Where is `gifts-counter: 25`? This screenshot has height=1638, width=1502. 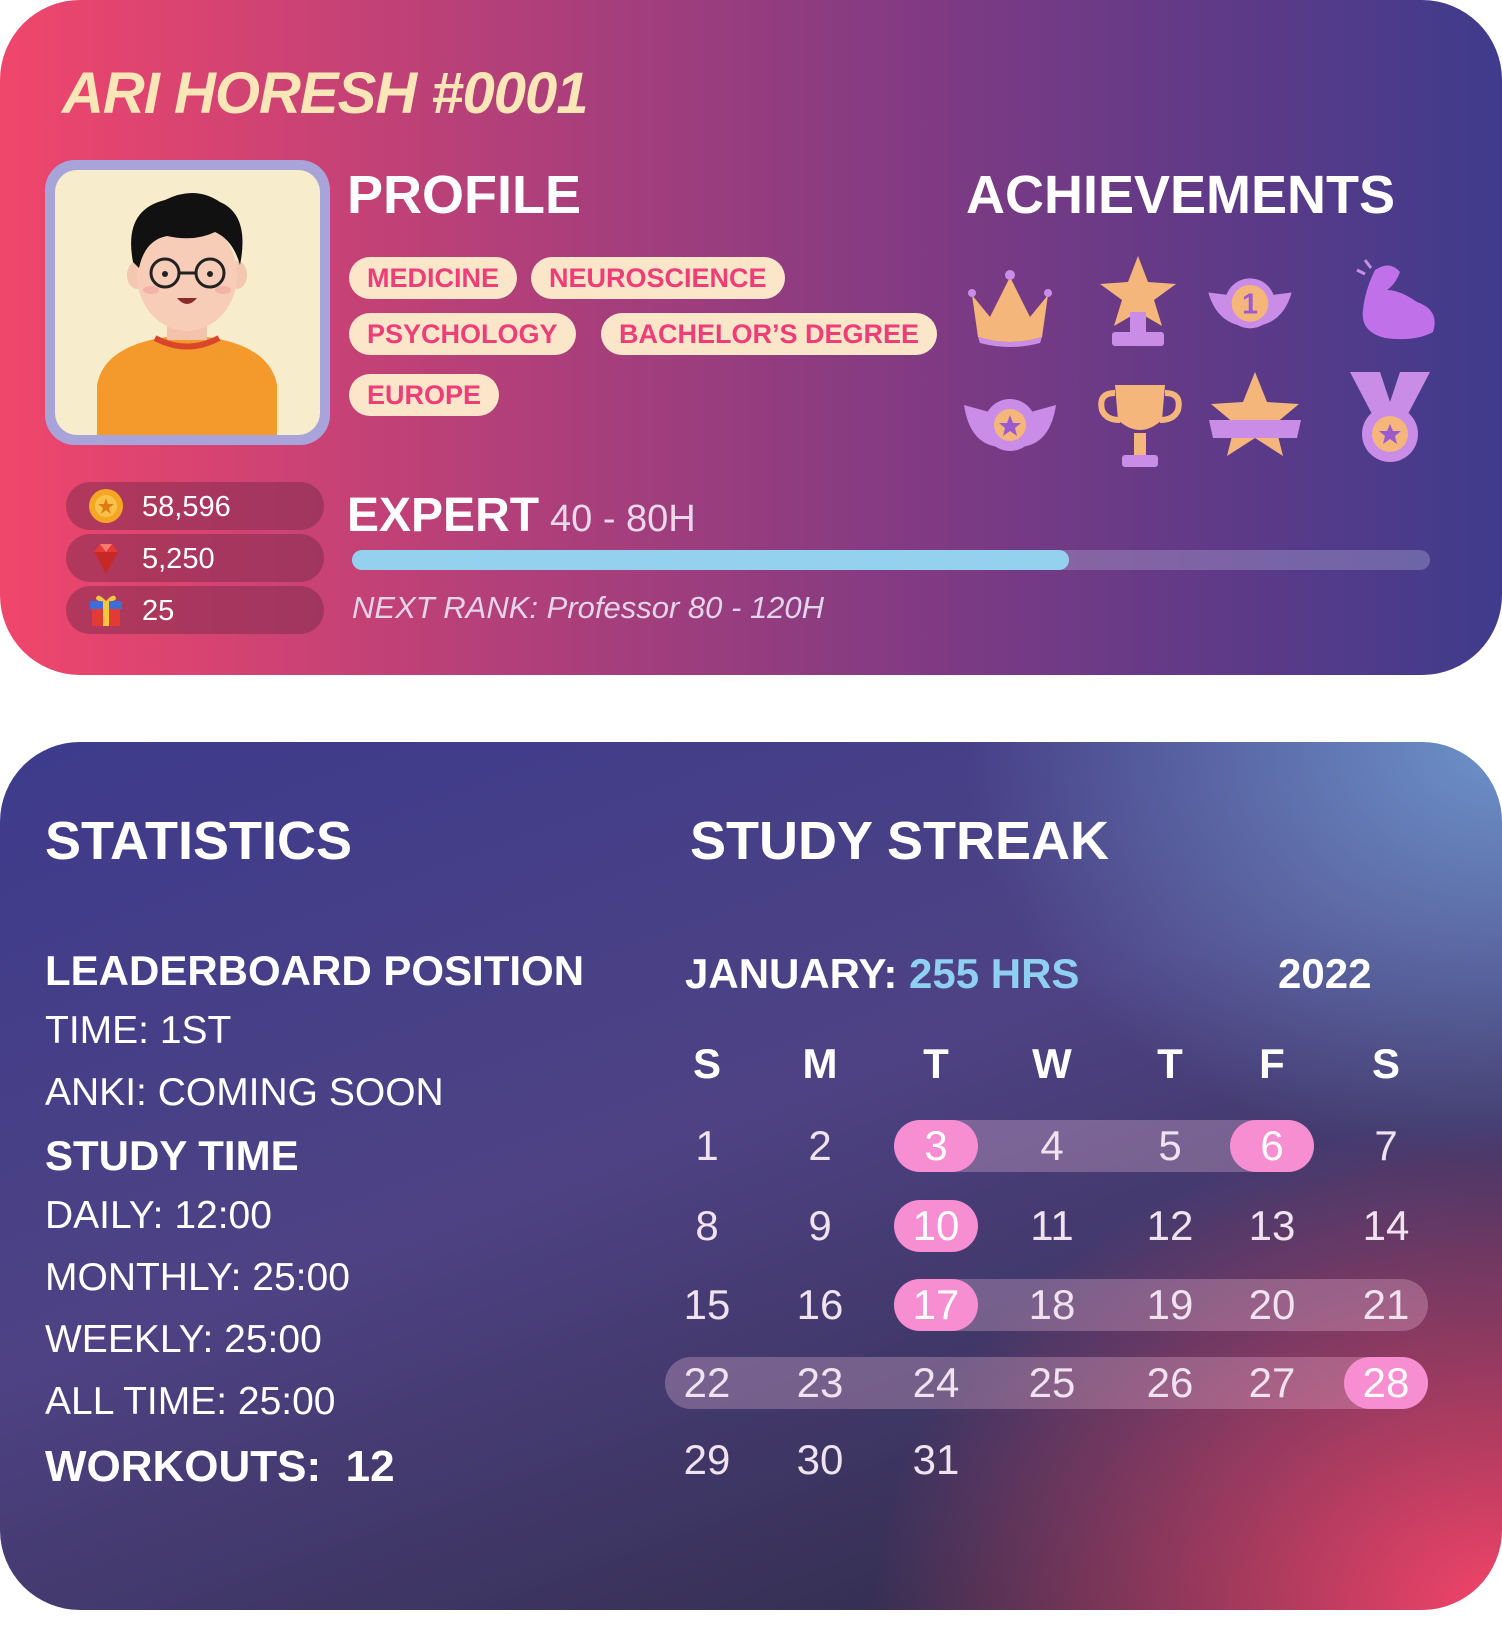 gifts-counter: 25 is located at coordinates (195, 610).